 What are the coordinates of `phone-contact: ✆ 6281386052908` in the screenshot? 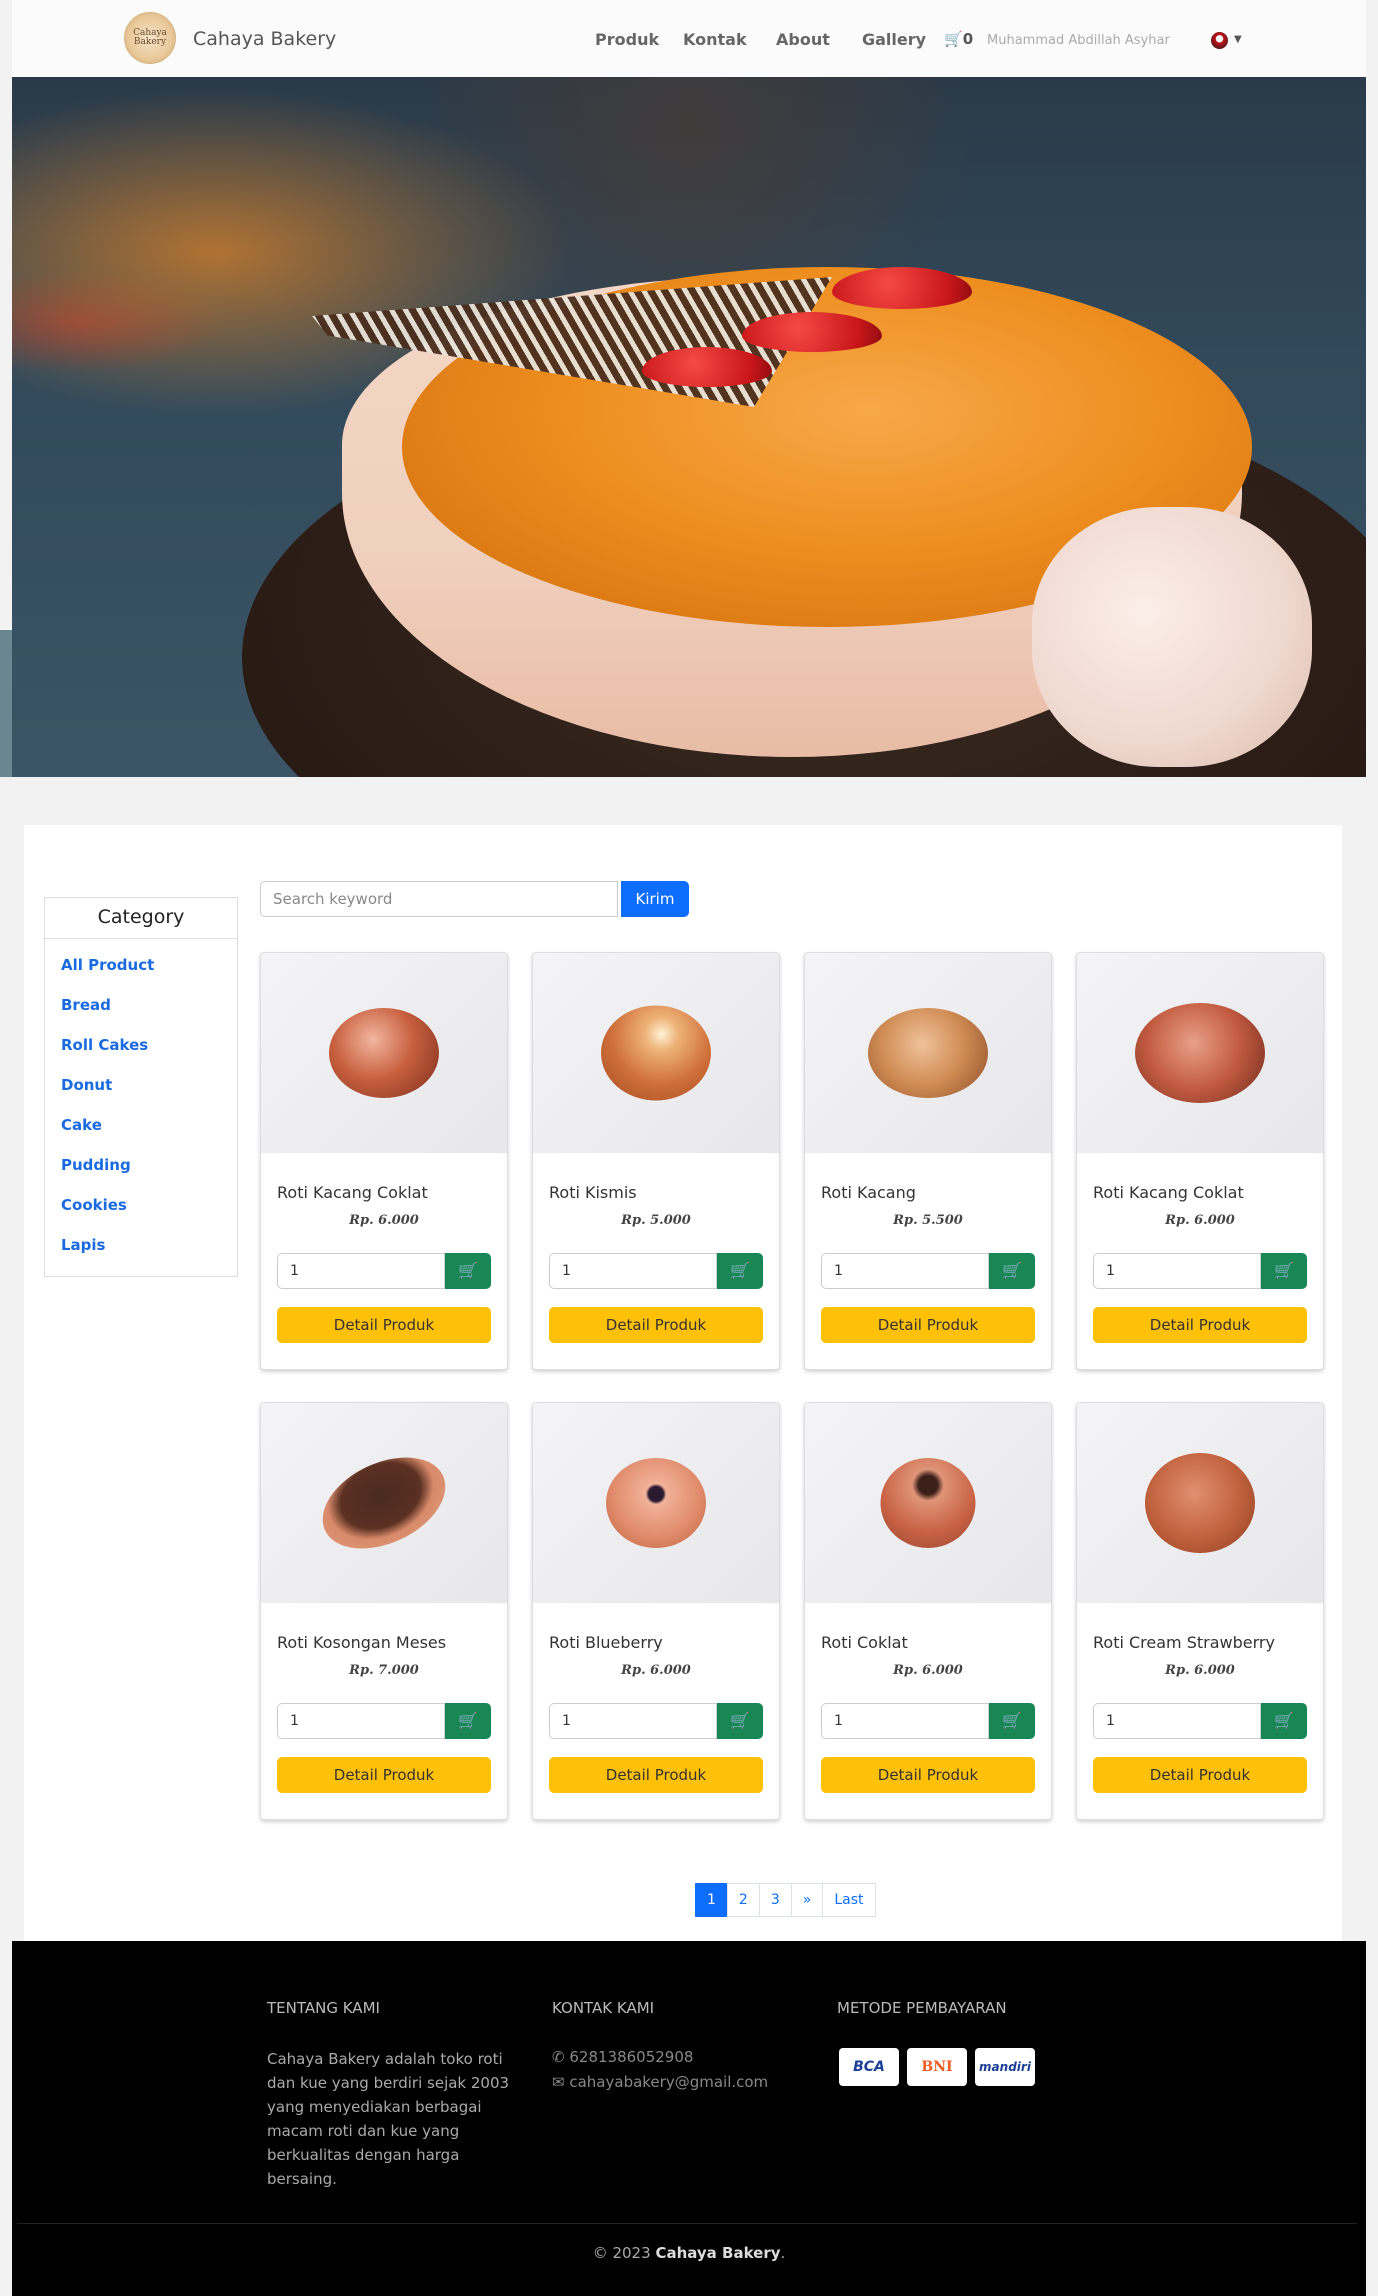 It's located at (622, 2057).